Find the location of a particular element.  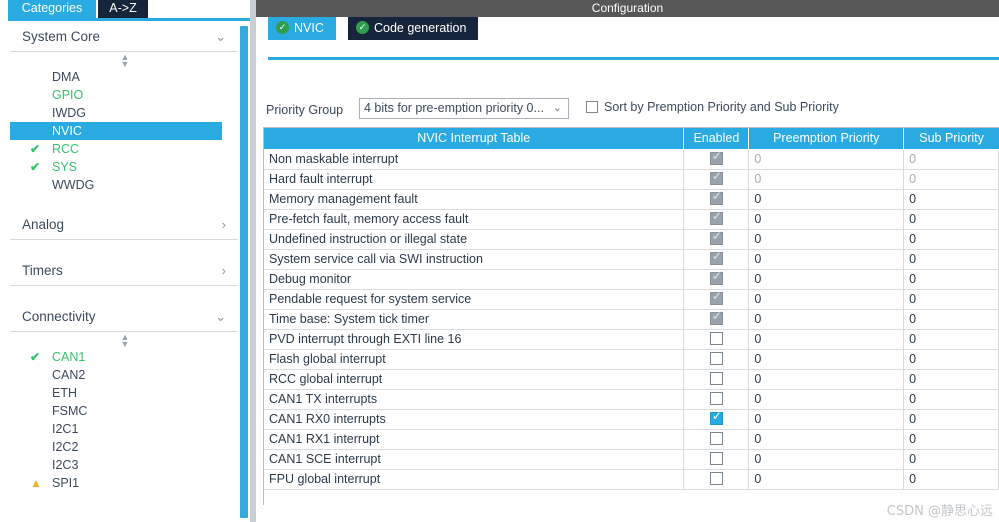

sidebar-item-rcc: ✔ RCC is located at coordinates (125, 149).